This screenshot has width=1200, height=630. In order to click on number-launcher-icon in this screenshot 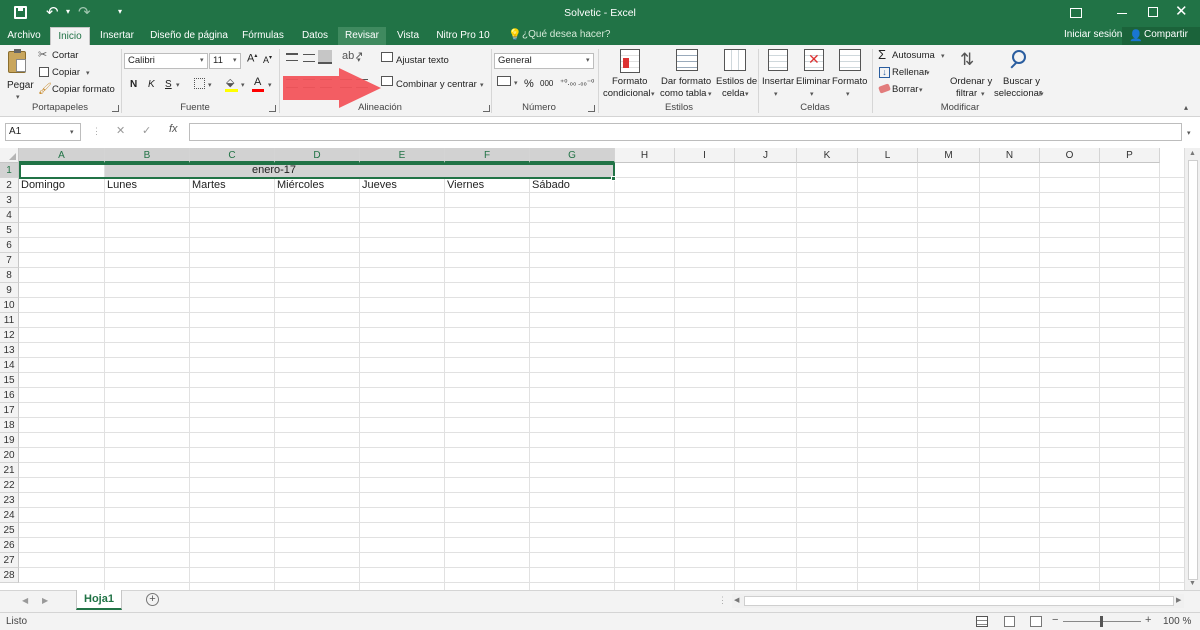, I will do `click(591, 108)`.